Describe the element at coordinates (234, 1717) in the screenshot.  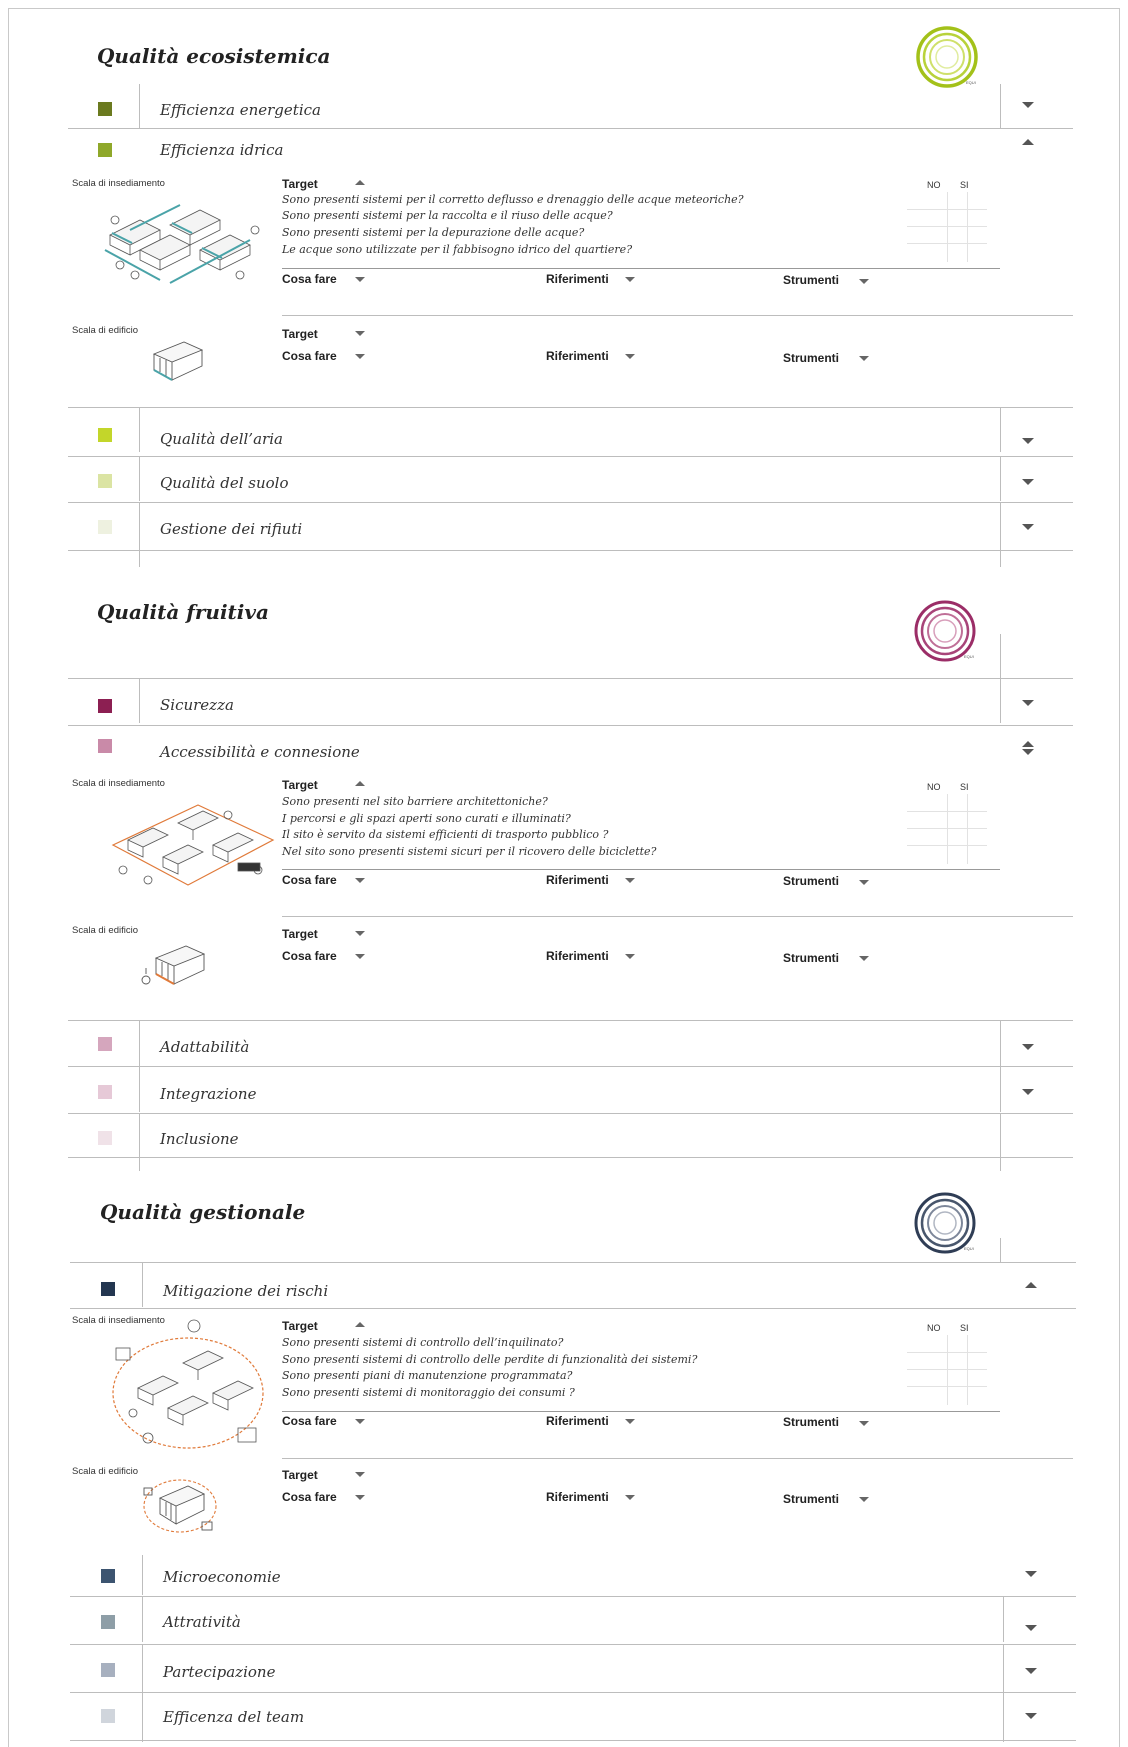
I see `category-label: Efficenza del team` at that location.